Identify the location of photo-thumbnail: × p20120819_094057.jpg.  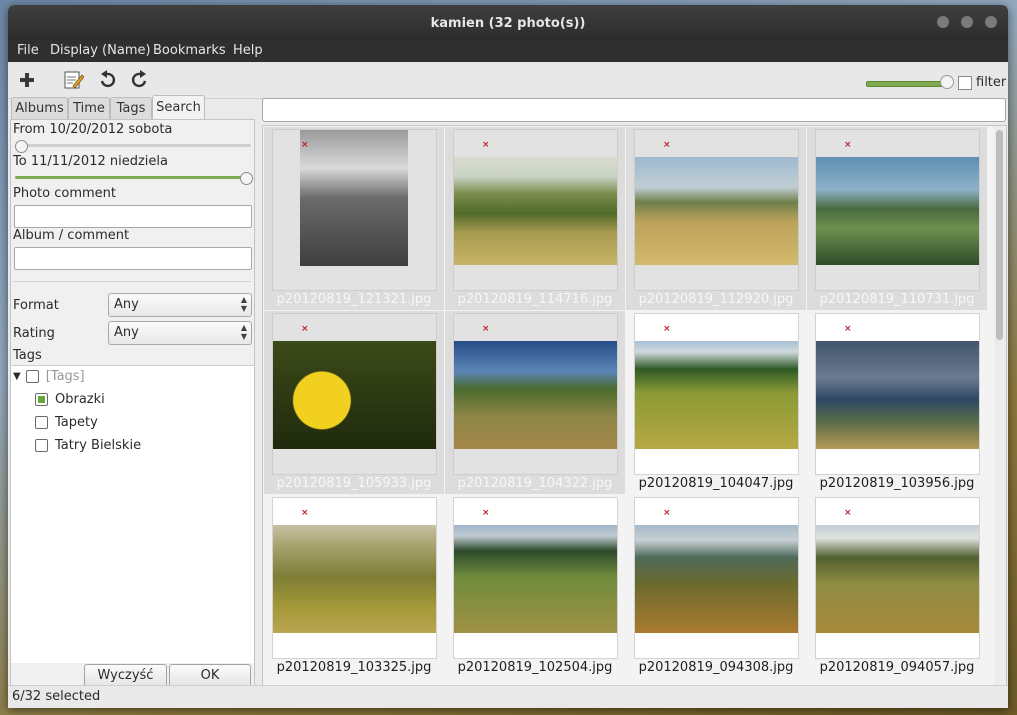
(897, 586).